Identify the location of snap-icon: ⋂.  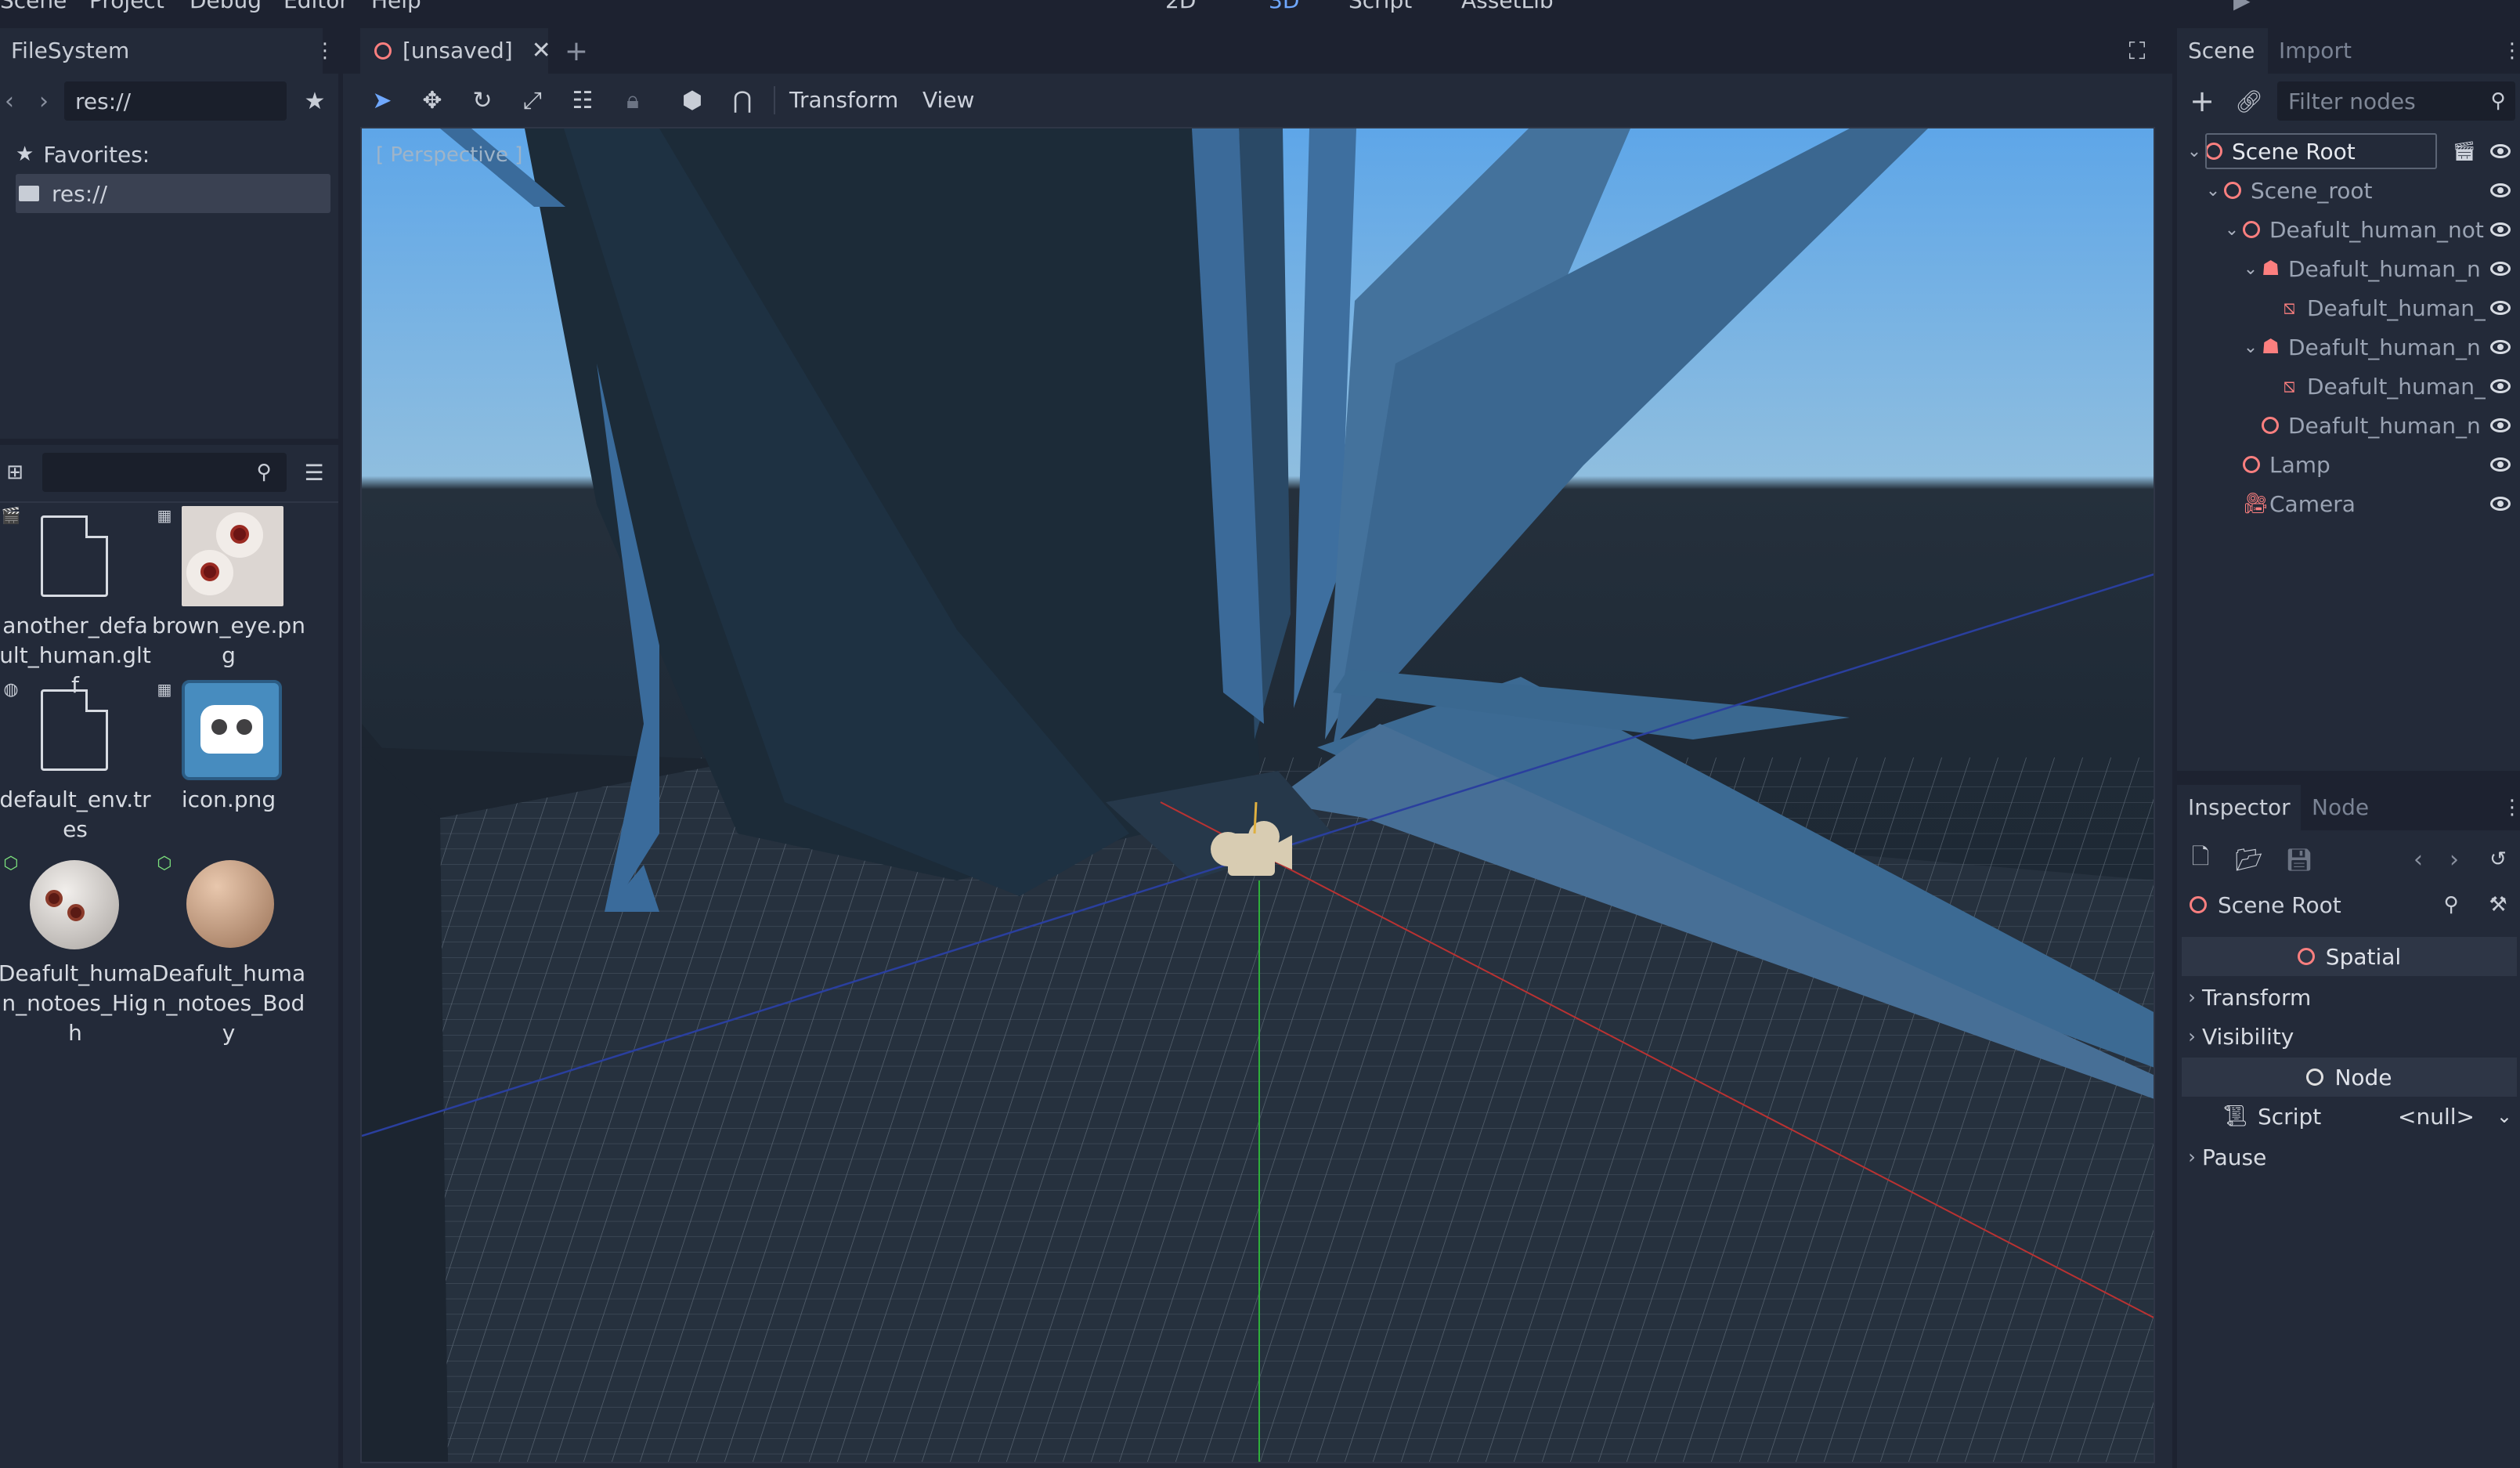
(742, 100).